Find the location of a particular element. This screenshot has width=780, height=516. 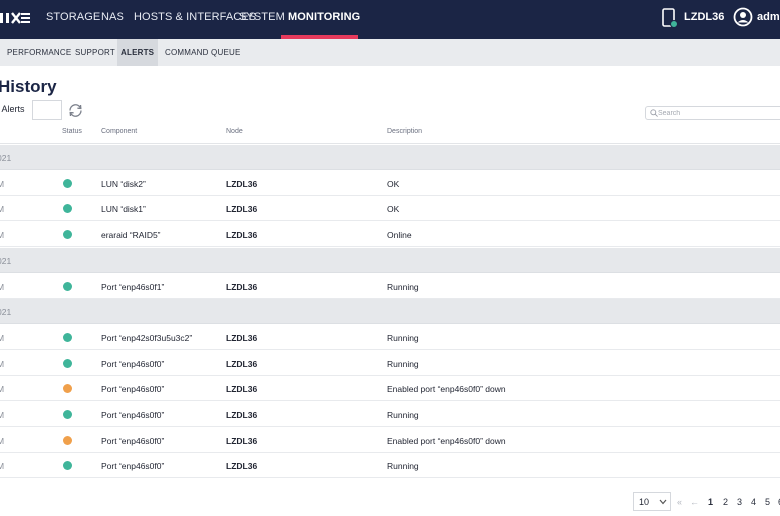

brand-logo is located at coordinates (15, 18).